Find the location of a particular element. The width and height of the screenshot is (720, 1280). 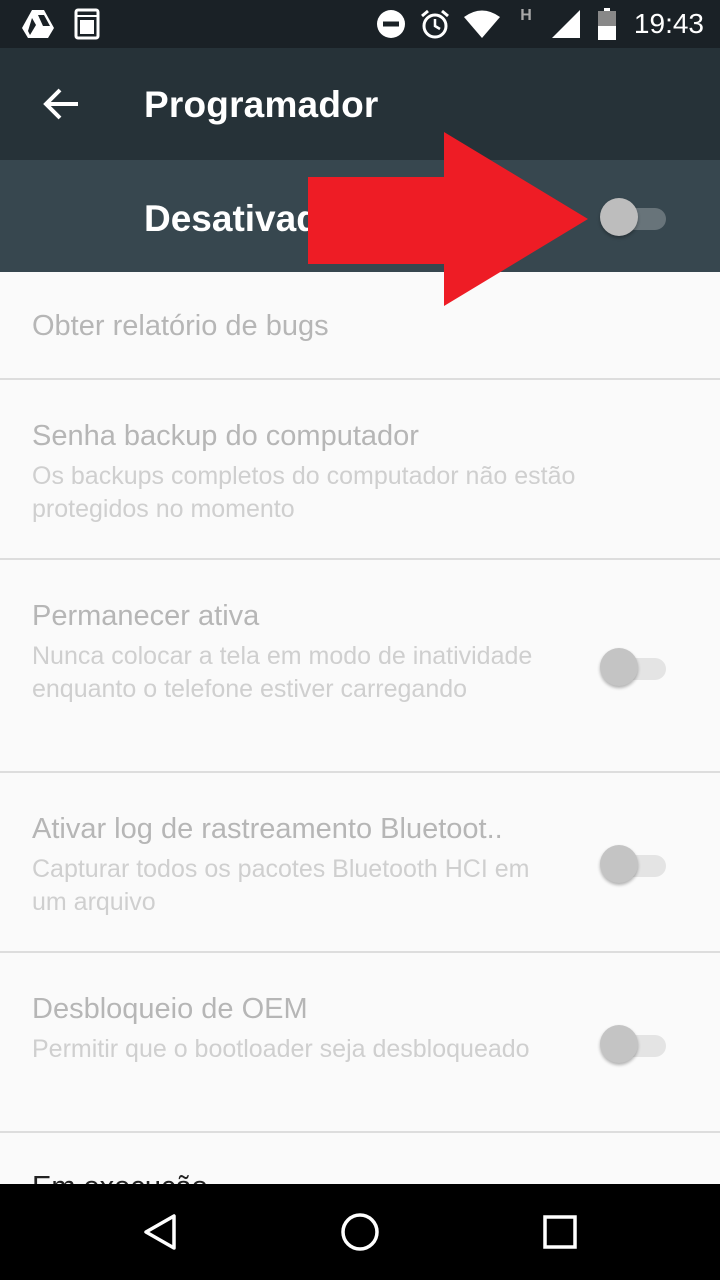

status-bar: H 19:43 is located at coordinates (360, 24).